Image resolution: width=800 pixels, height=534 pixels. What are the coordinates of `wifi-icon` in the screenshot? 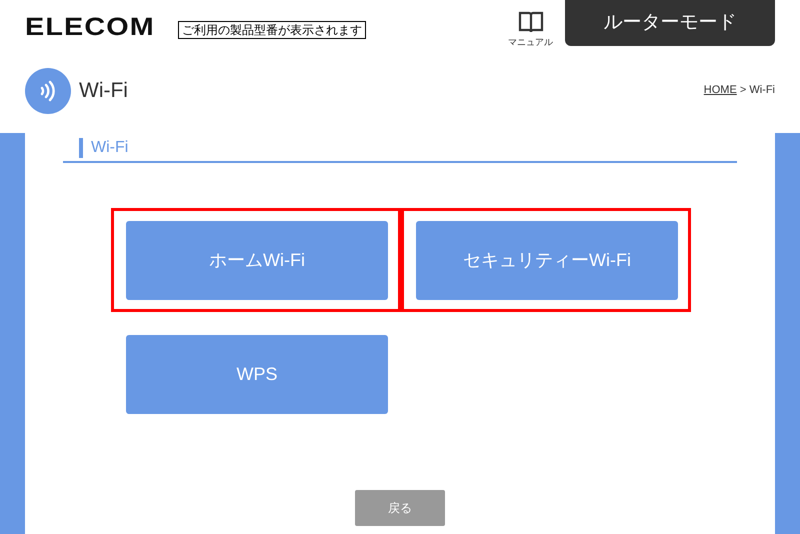 It's located at (48, 91).